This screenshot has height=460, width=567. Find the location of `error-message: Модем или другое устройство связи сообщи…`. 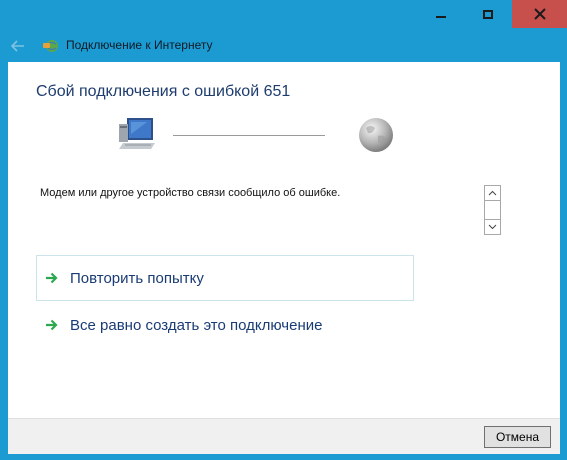

error-message: Модем или другое устройство связи сообщи… is located at coordinates (190, 193).